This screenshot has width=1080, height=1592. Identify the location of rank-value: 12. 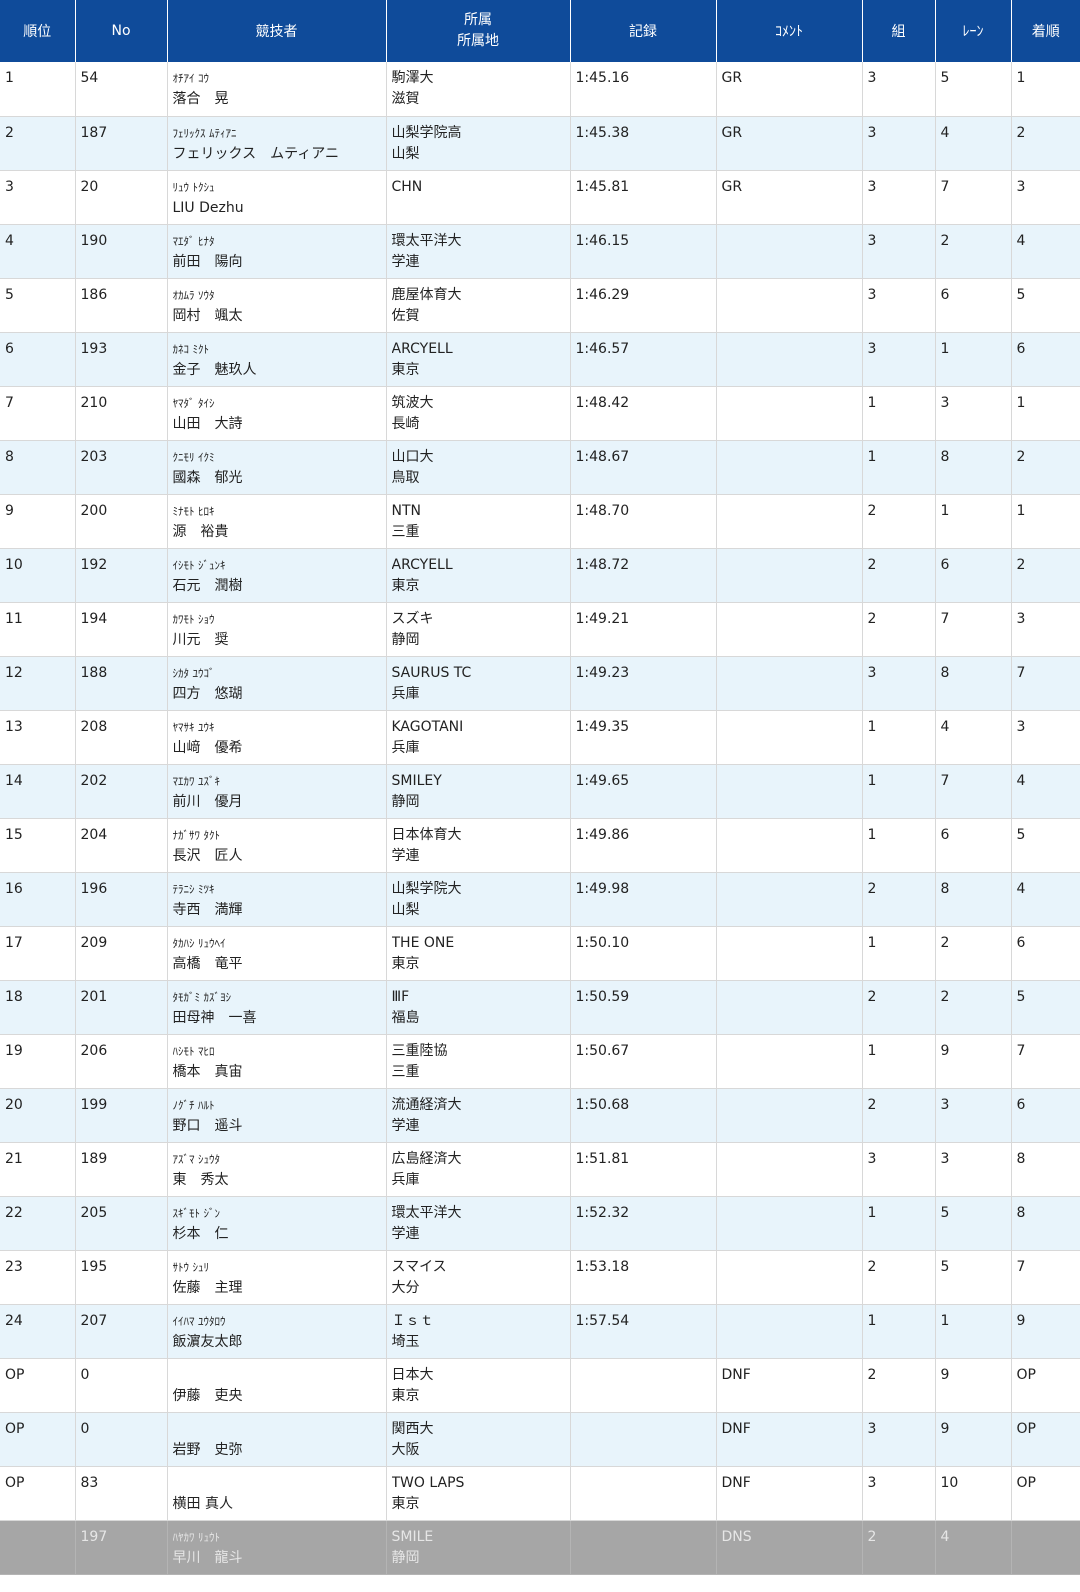
(14, 672).